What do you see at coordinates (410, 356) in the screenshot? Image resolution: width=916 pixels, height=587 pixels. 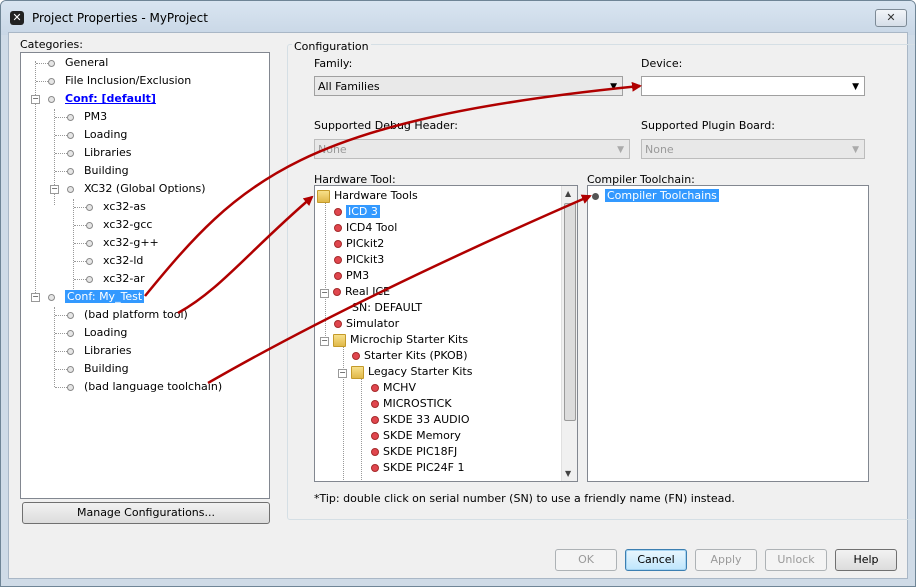 I see `hw-item-starter-kits-pkob: Starter Kits (PKOB)` at bounding box center [410, 356].